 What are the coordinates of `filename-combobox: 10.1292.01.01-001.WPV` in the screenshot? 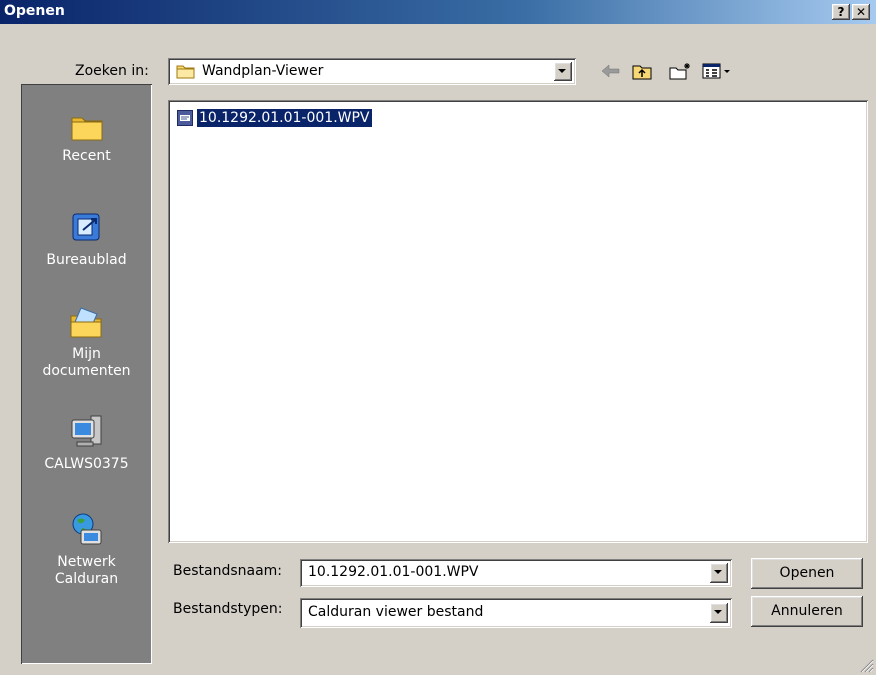 It's located at (516, 573).